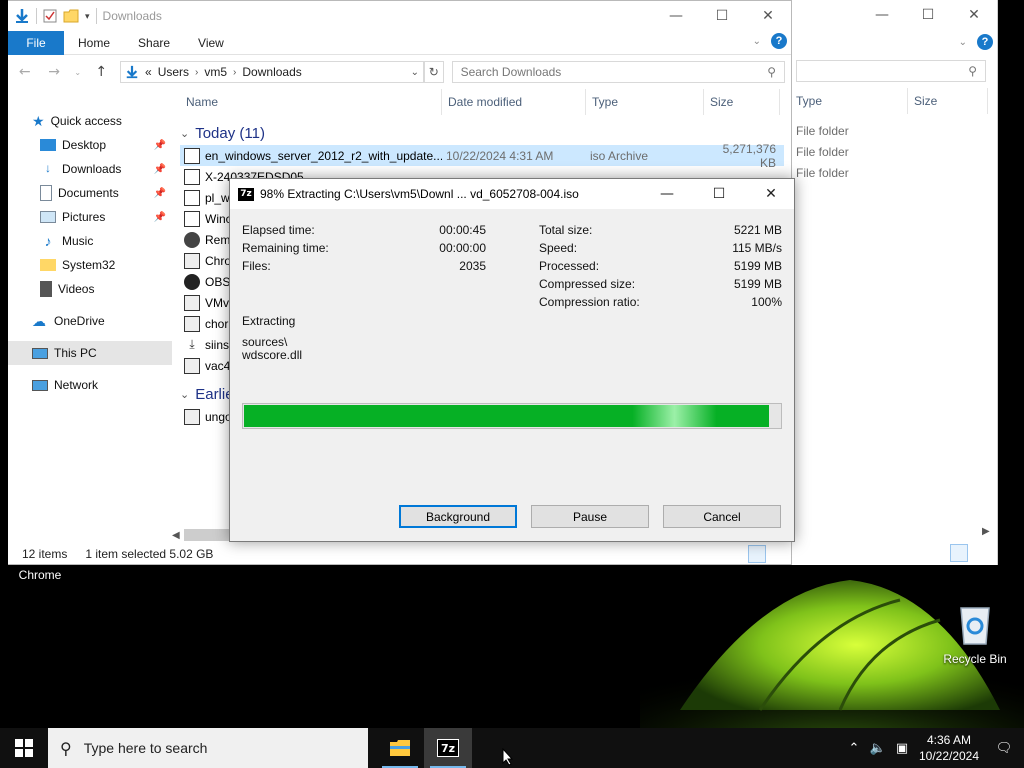 The width and height of the screenshot is (1024, 768). I want to click on nav-pictures: Pictures 📌, so click(90, 217).